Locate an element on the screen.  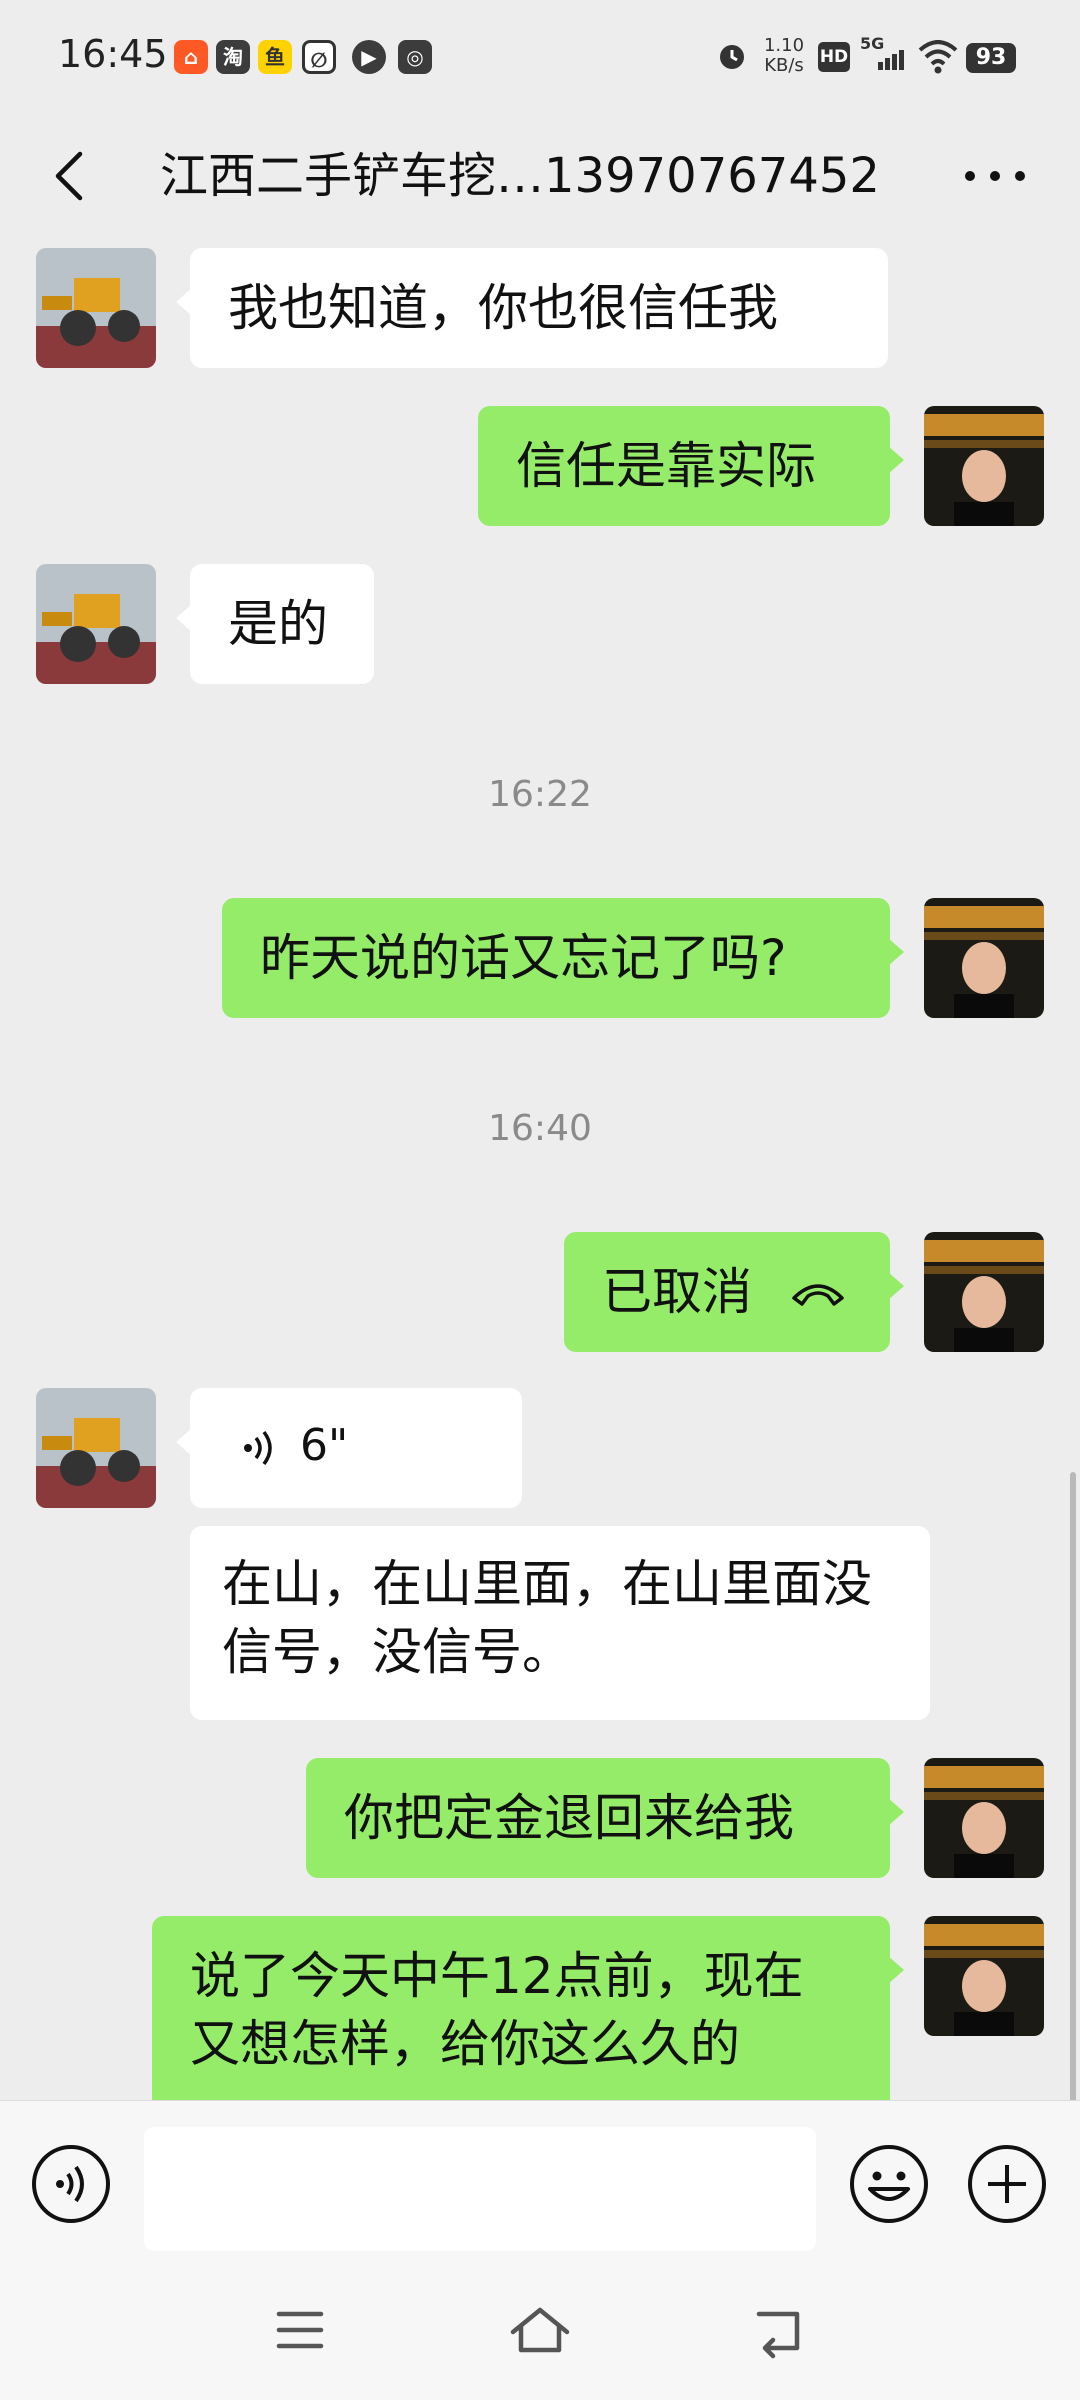
chat-header: 江西二手铲车挖…13970767452 is located at coordinates (540, 176).